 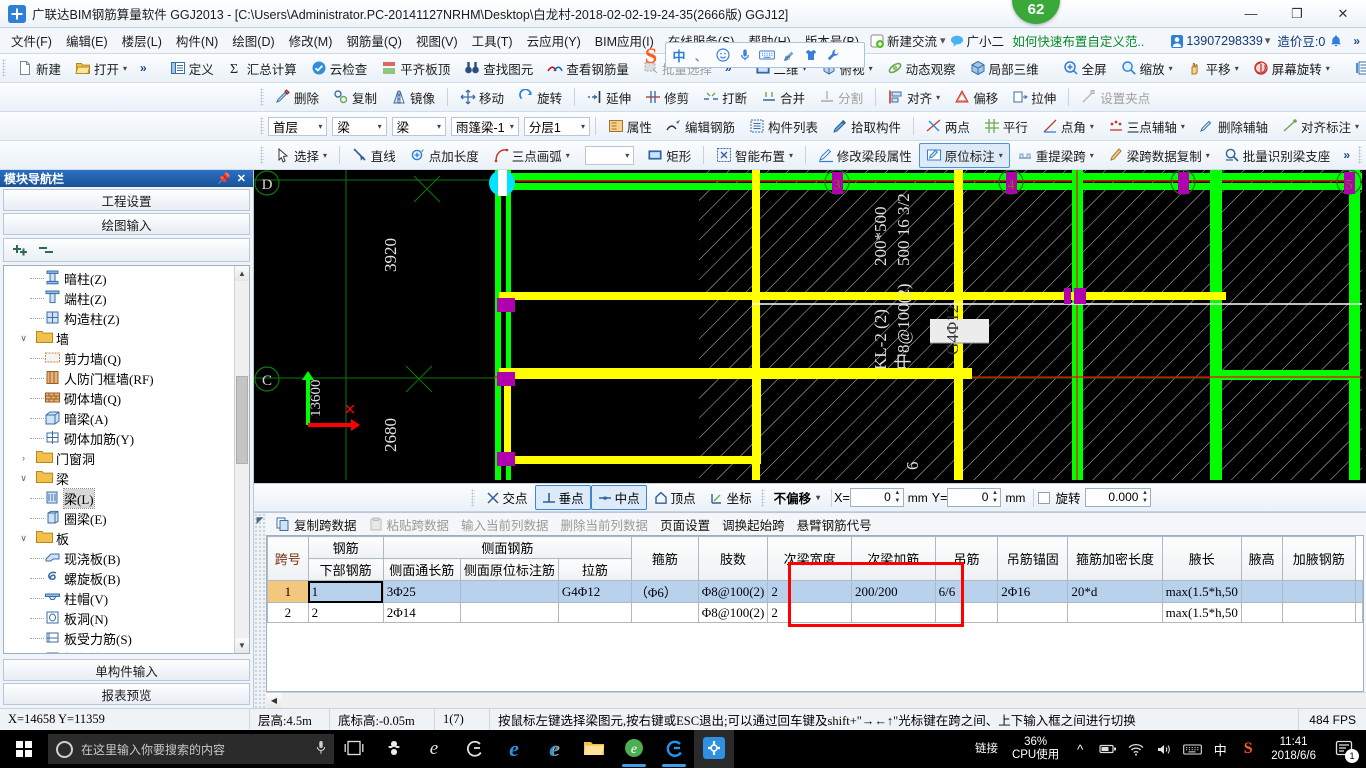 What do you see at coordinates (1320, 126) in the screenshot?
I see `align-dimension-button: 对齐标注 ▾` at bounding box center [1320, 126].